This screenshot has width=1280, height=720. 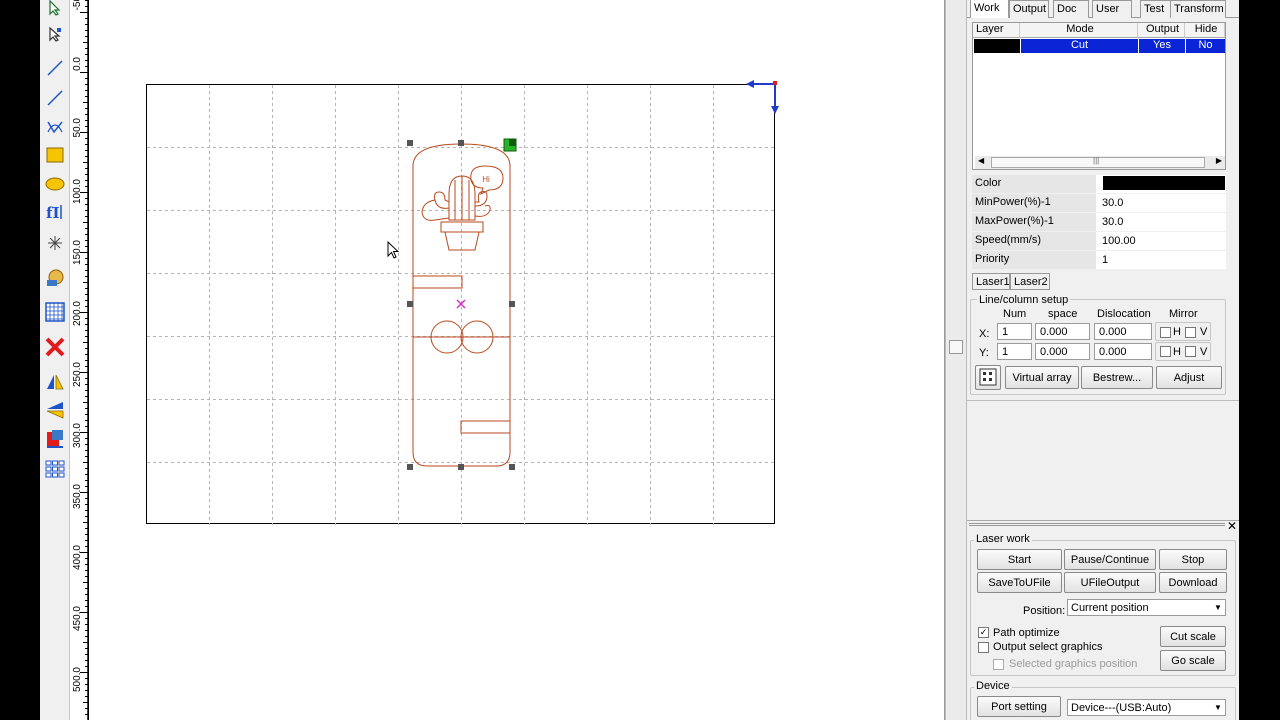 What do you see at coordinates (1161, 241) in the screenshot?
I see `speed-field: 100.00` at bounding box center [1161, 241].